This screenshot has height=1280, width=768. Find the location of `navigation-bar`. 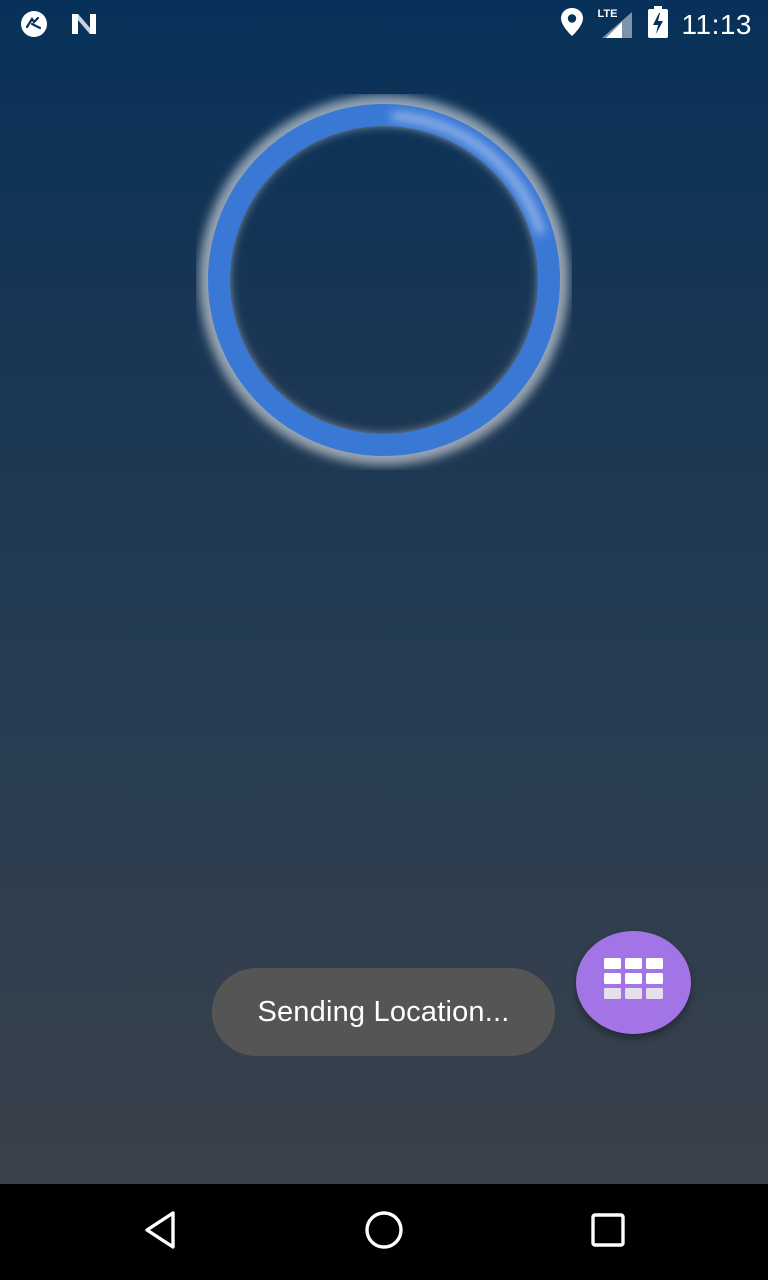

navigation-bar is located at coordinates (384, 1232).